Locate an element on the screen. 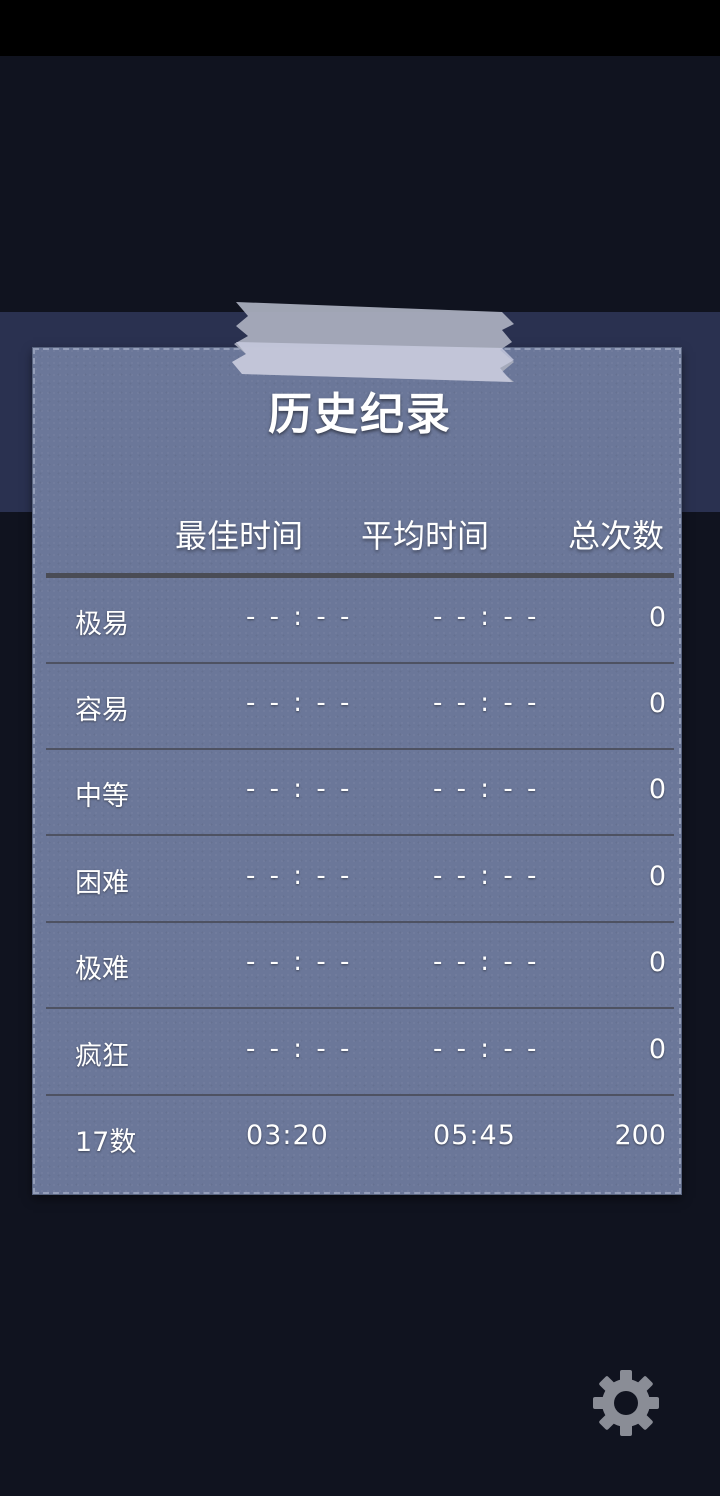  tape-decoration is located at coordinates (373, 342).